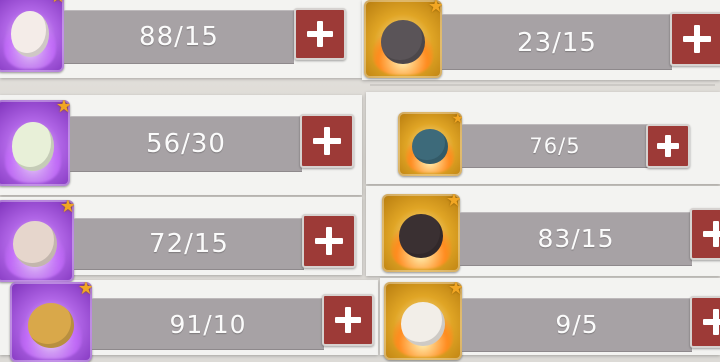  What do you see at coordinates (542, 85) in the screenshot?
I see `divider` at bounding box center [542, 85].